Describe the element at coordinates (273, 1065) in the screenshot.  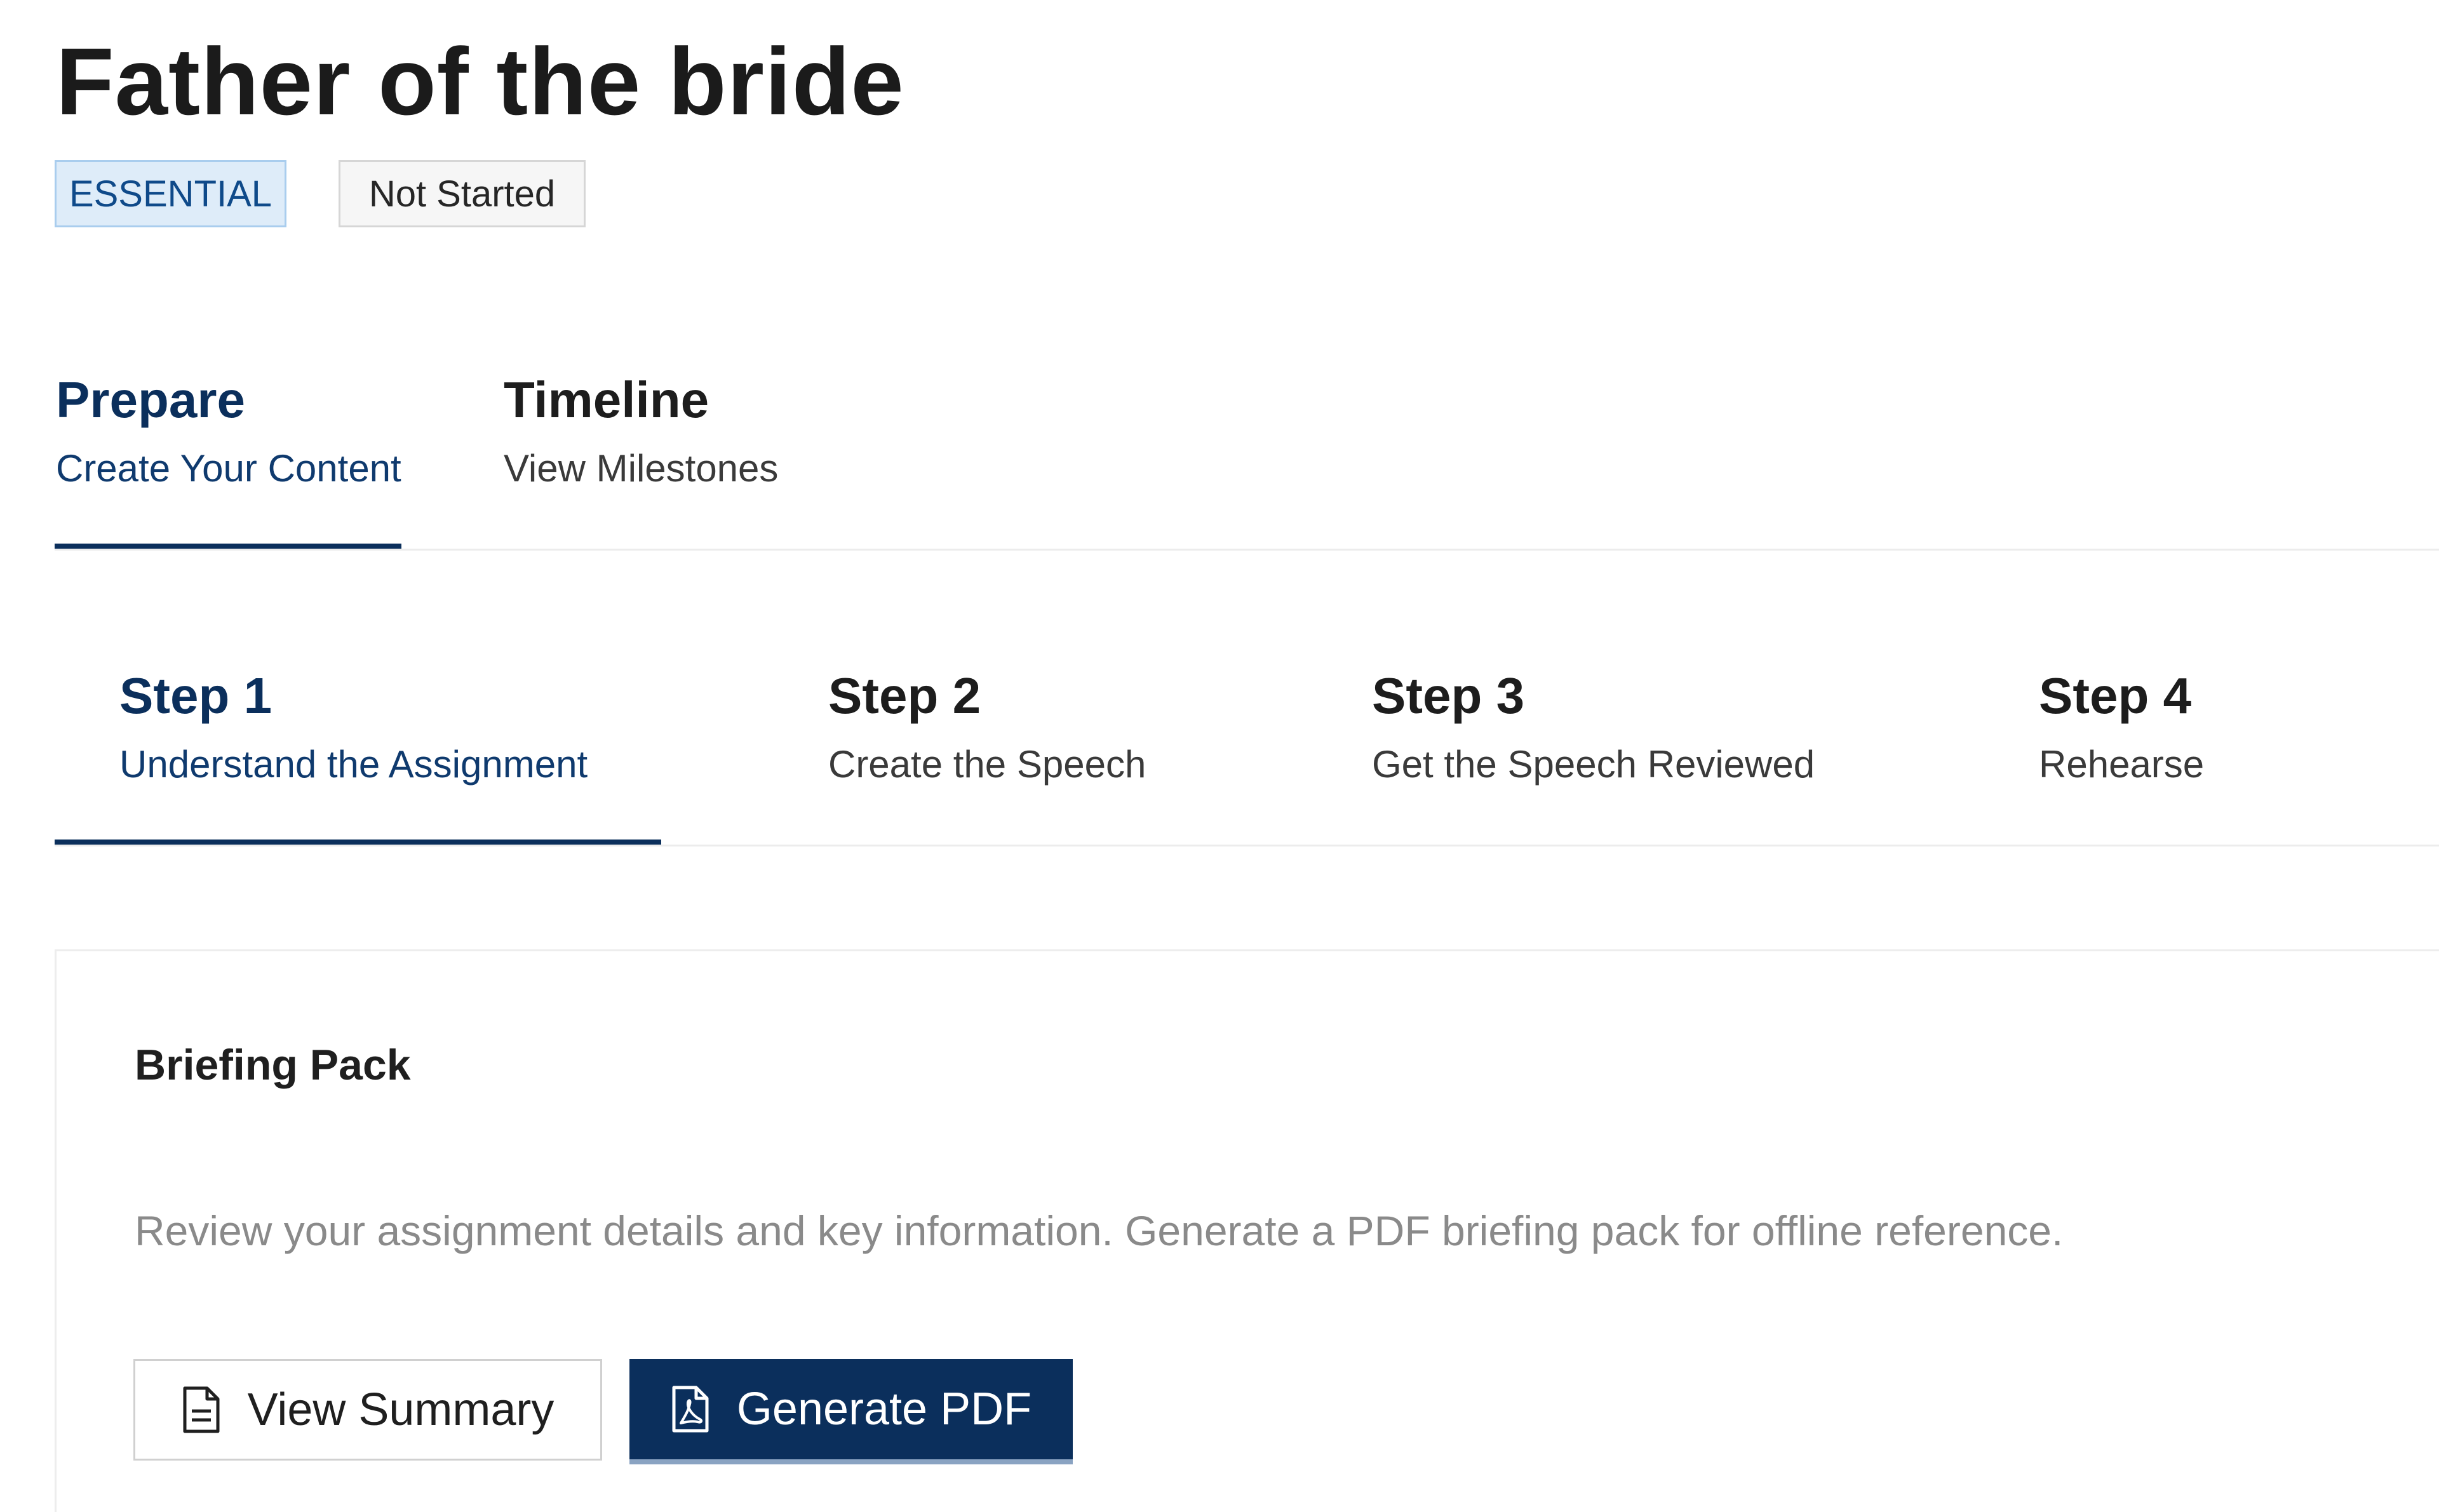
I see `briefing-title: Briefing Pack` at that location.